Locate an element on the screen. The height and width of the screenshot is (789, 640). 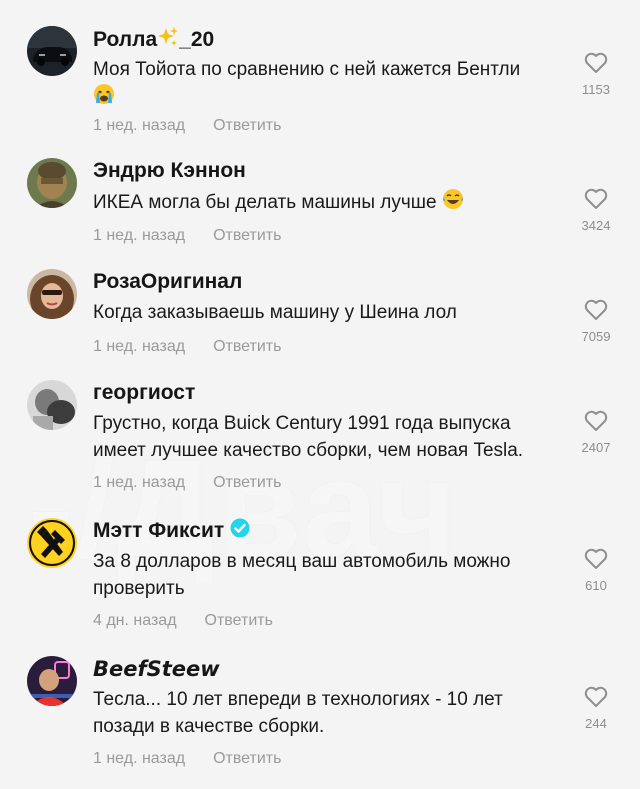
username: РозаОригинал is located at coordinates (167, 282).